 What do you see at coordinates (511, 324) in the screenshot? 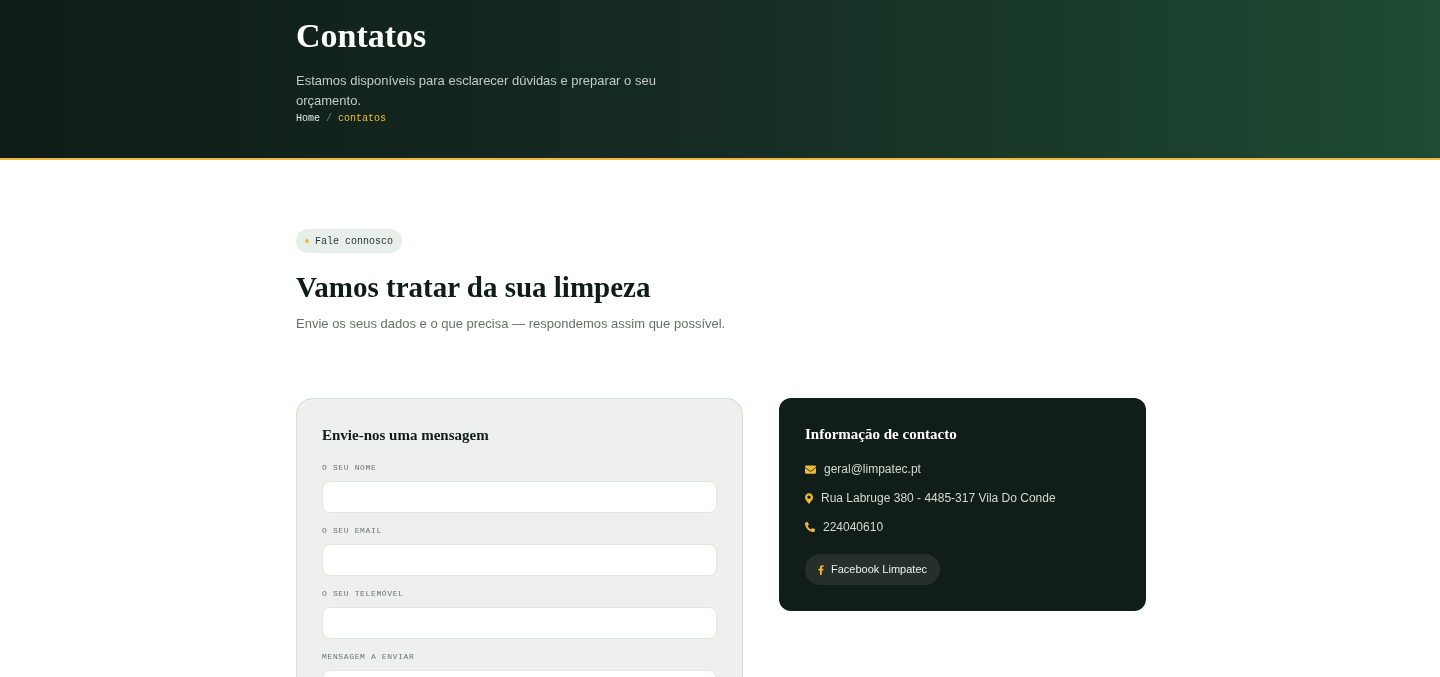
I see `section-subtitle: Envie os seus dados e o que precisa — respondemos assim que possível.` at bounding box center [511, 324].